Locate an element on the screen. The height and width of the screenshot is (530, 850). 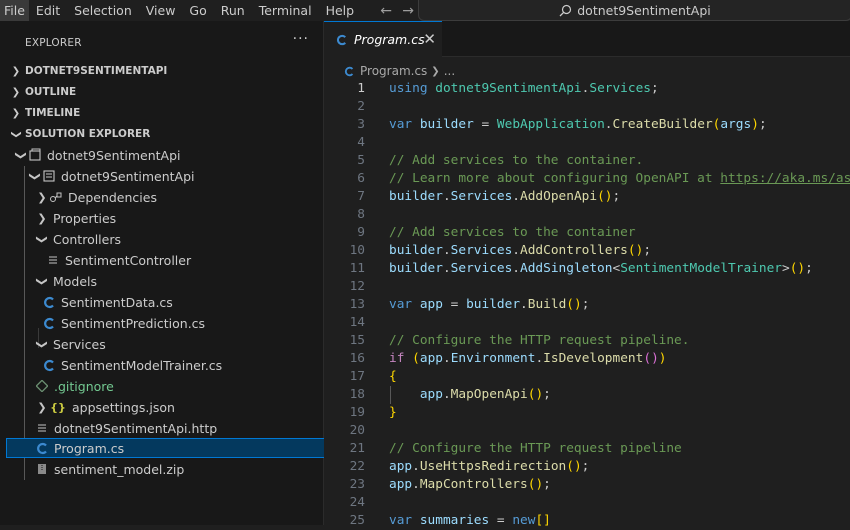
code-line: 20 is located at coordinates (587, 431).